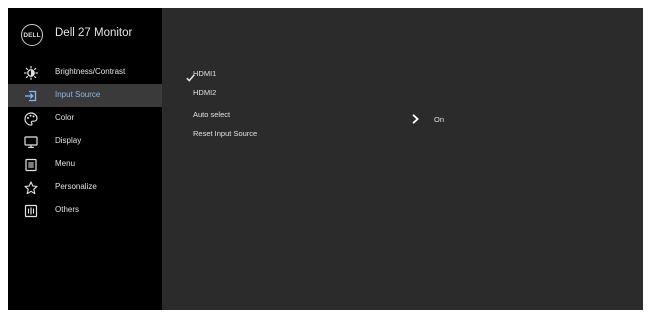  Describe the element at coordinates (94, 33) in the screenshot. I see `monitor-model-title: Dell 27 Monitor` at that location.